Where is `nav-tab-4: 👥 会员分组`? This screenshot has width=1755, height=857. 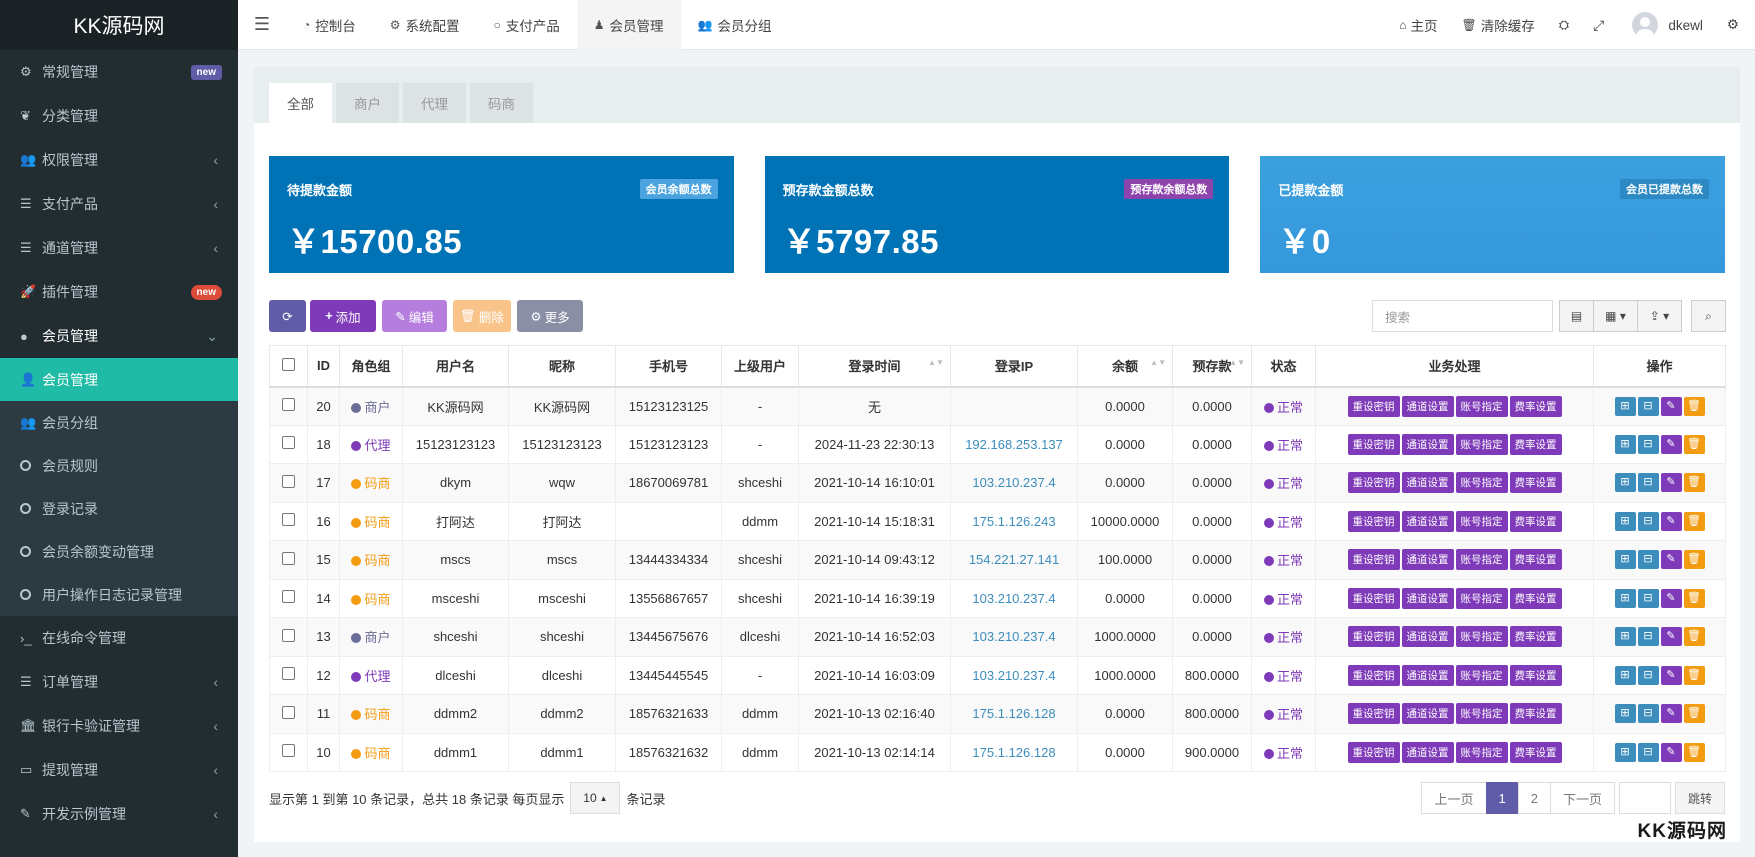 nav-tab-4: 👥 会员分组 is located at coordinates (735, 25).